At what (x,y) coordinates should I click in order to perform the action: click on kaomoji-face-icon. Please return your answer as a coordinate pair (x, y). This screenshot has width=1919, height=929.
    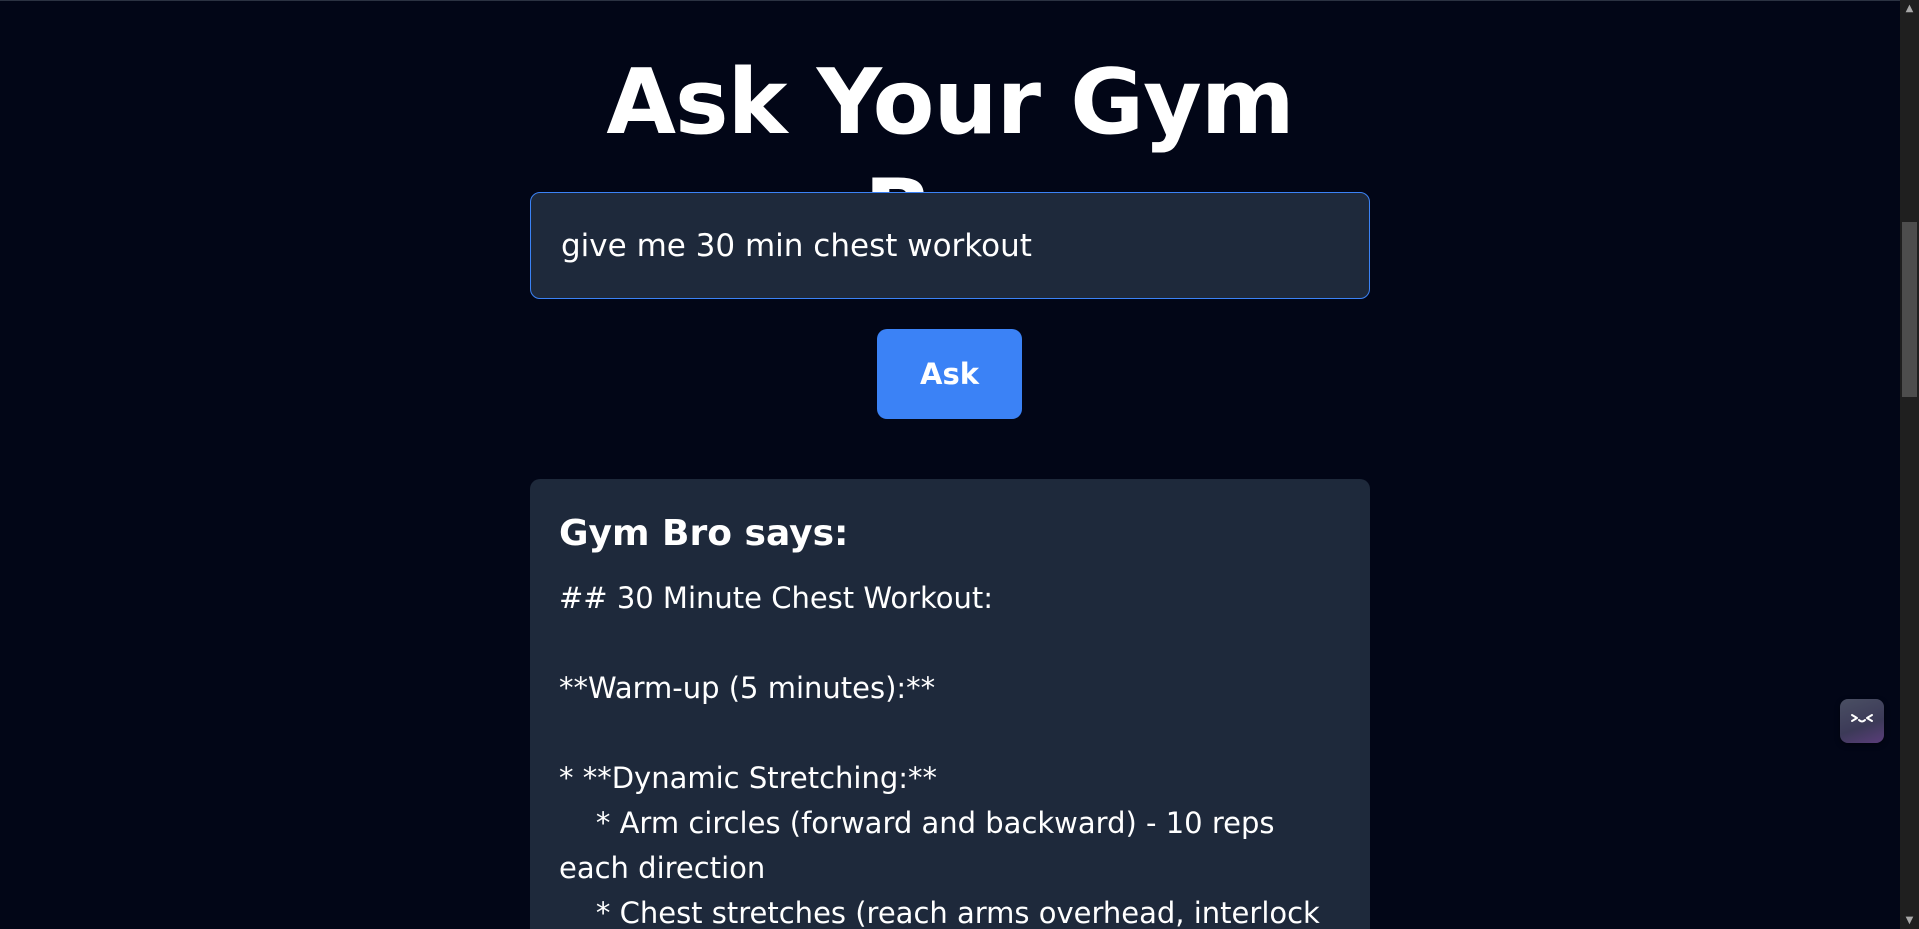
    Looking at the image, I should click on (1862, 721).